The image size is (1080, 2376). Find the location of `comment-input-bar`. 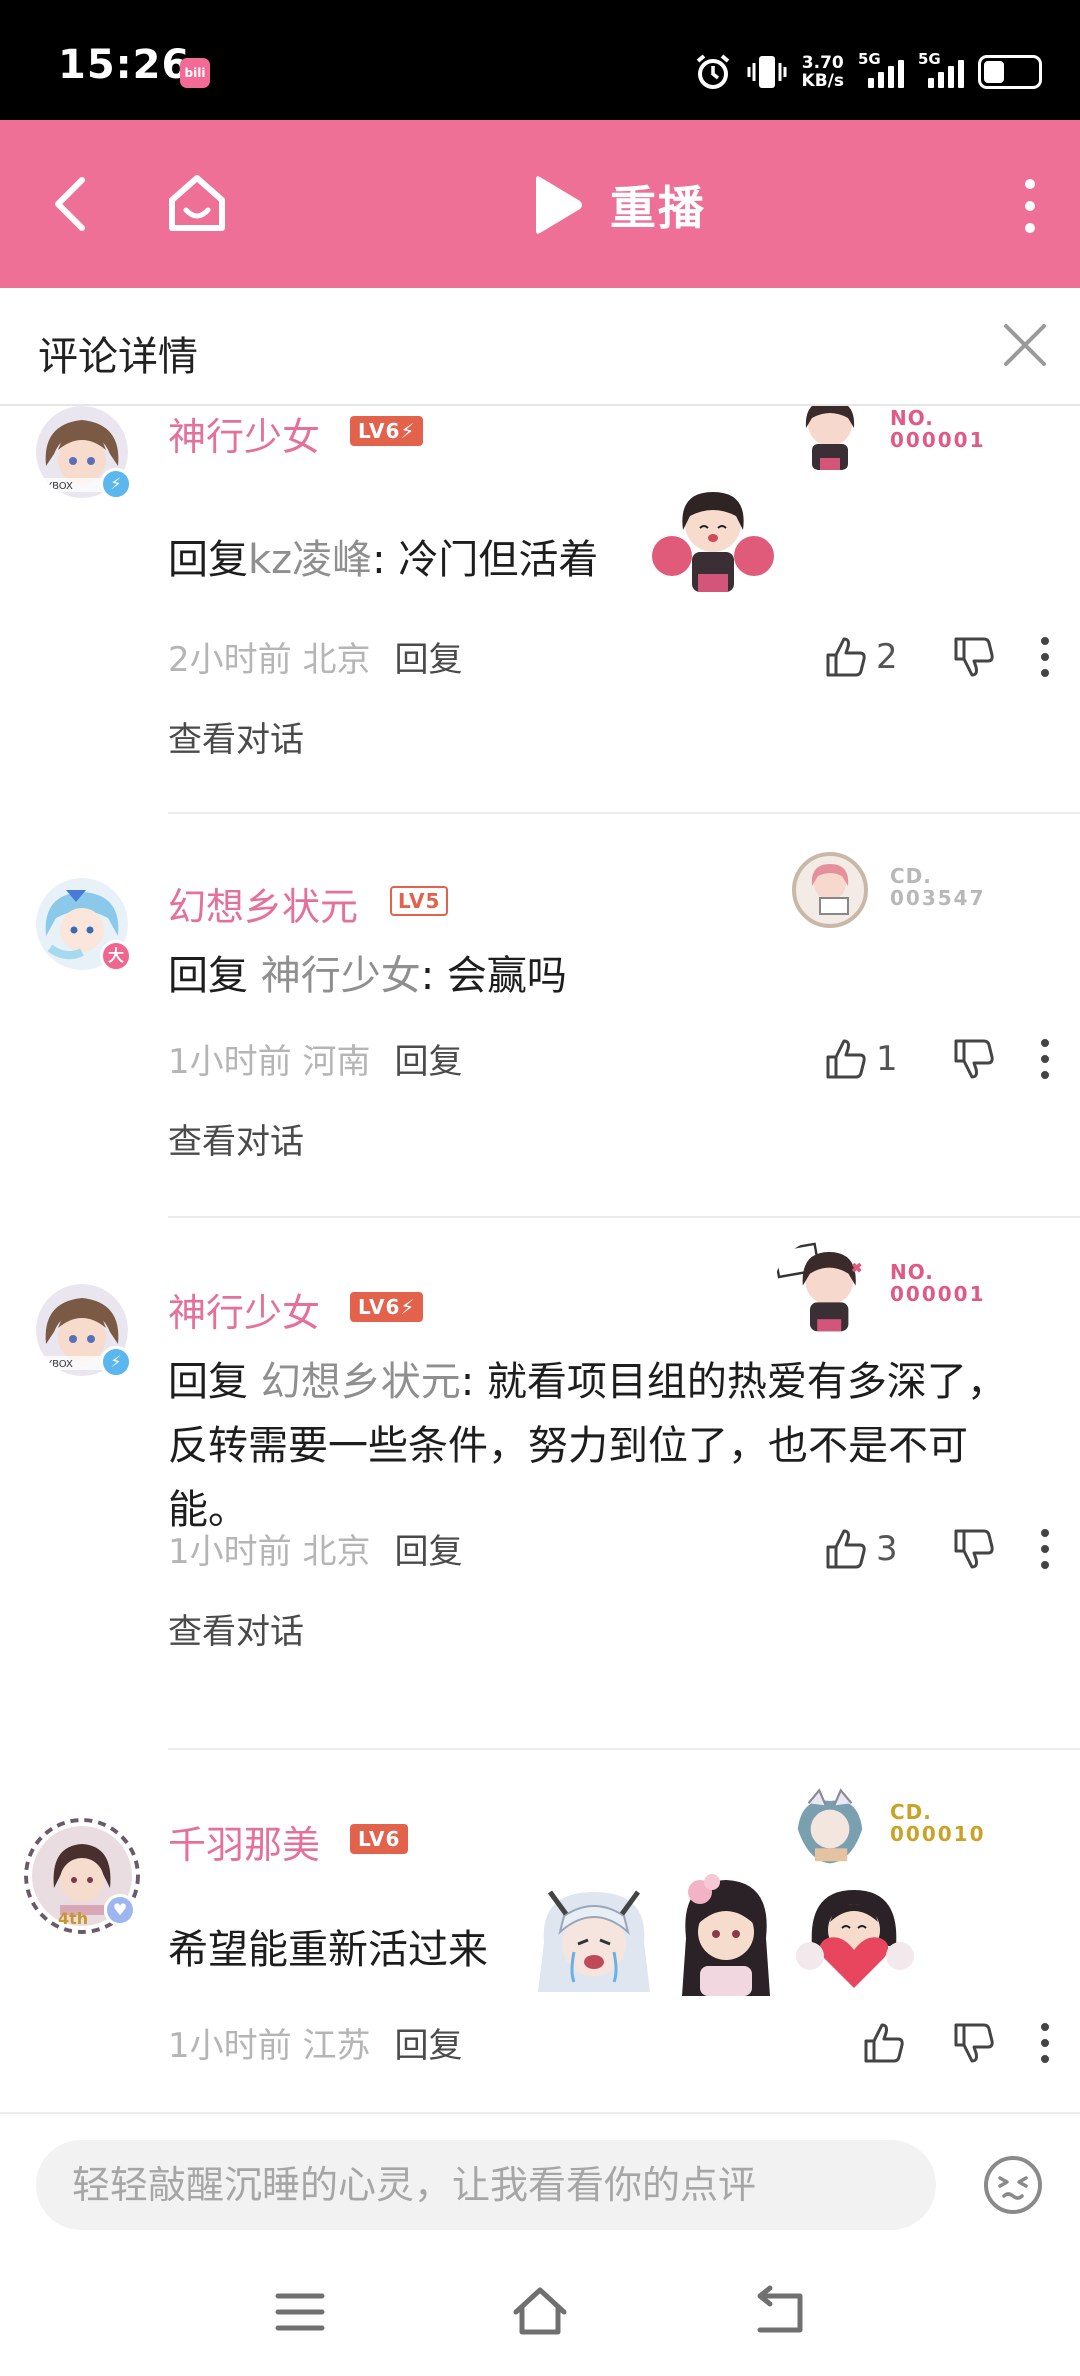

comment-input-bar is located at coordinates (540, 2182).